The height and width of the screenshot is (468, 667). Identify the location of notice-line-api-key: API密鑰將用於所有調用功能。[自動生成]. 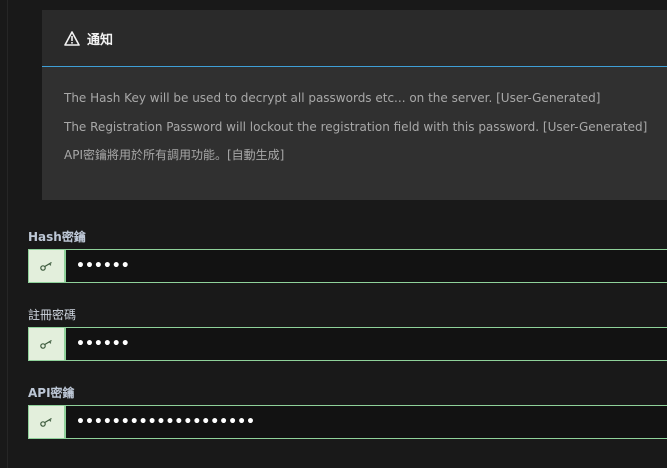
(174, 155).